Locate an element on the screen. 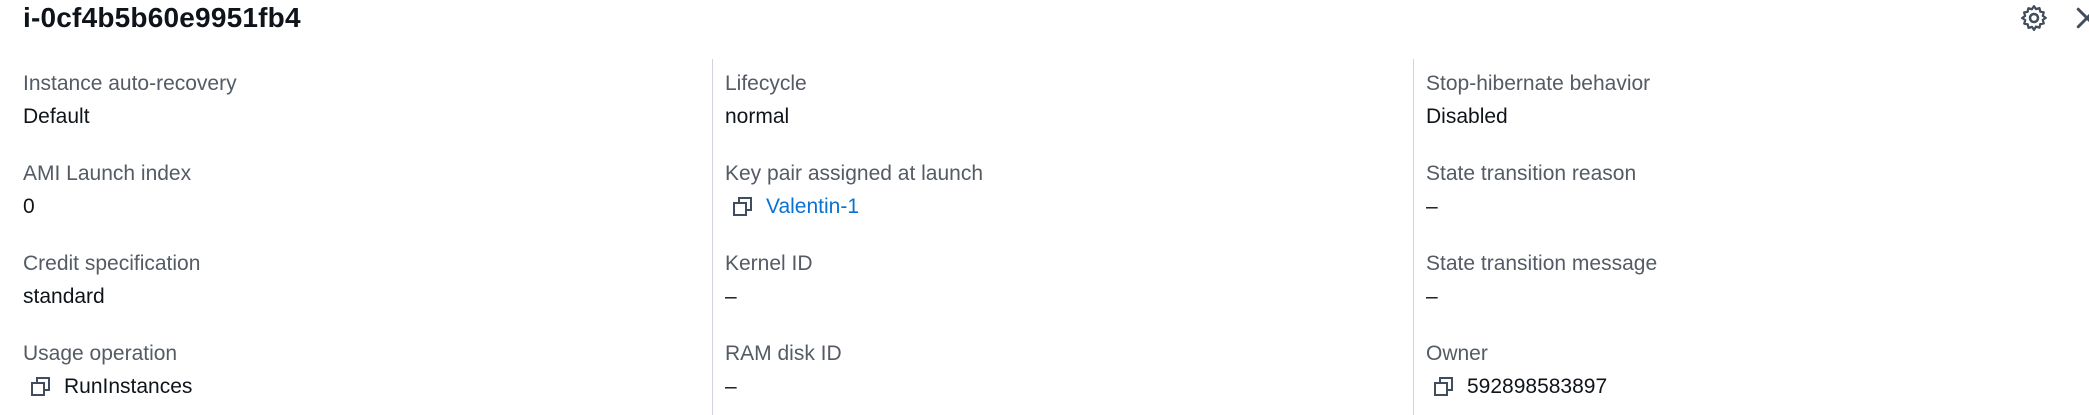 The image size is (2089, 415). field-ami-launch-index: AMI Launch index 0 is located at coordinates (358, 194).